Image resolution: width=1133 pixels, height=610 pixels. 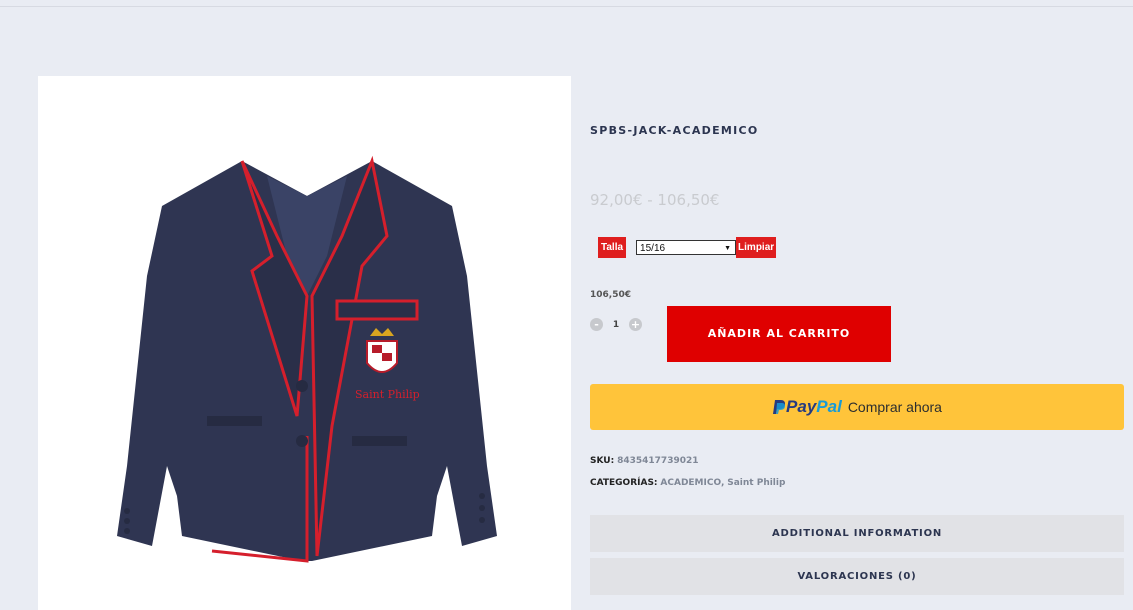 What do you see at coordinates (596, 324) in the screenshot?
I see `quantity-decrease-button: -` at bounding box center [596, 324].